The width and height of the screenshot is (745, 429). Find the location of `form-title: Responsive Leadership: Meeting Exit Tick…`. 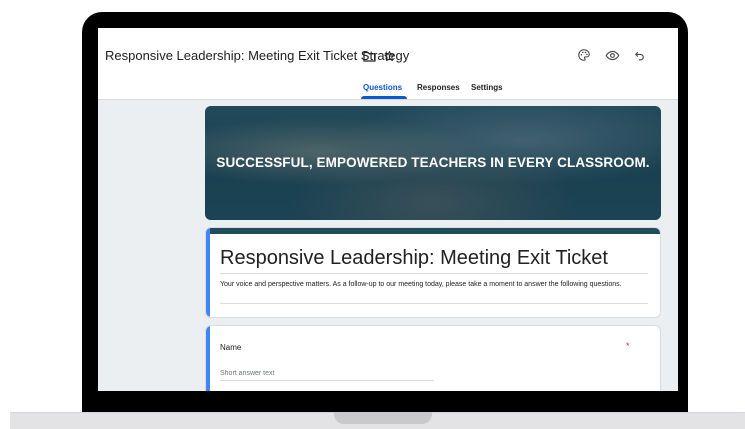

form-title: Responsive Leadership: Meeting Exit Tick… is located at coordinates (414, 258).